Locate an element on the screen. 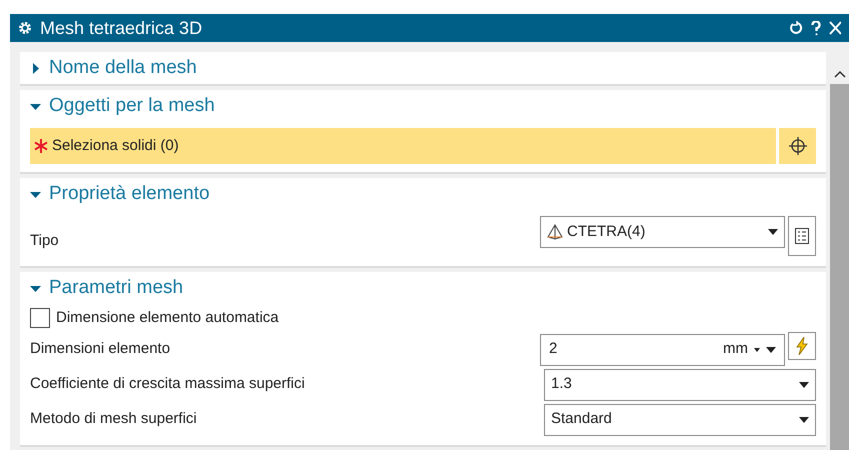 Image resolution: width=849 pixels, height=450 pixels. section-header: Proprietà elemento is located at coordinates (120, 194).